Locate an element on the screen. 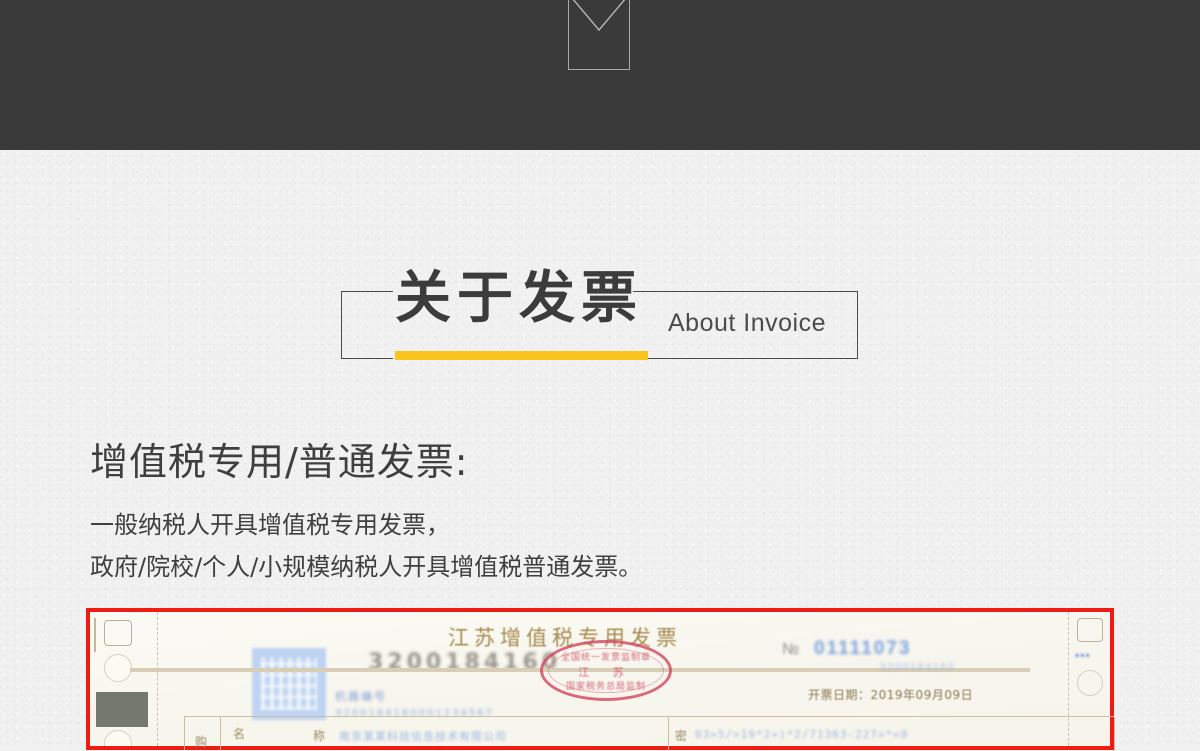  invoice-serial-number: 01111073 is located at coordinates (863, 648).